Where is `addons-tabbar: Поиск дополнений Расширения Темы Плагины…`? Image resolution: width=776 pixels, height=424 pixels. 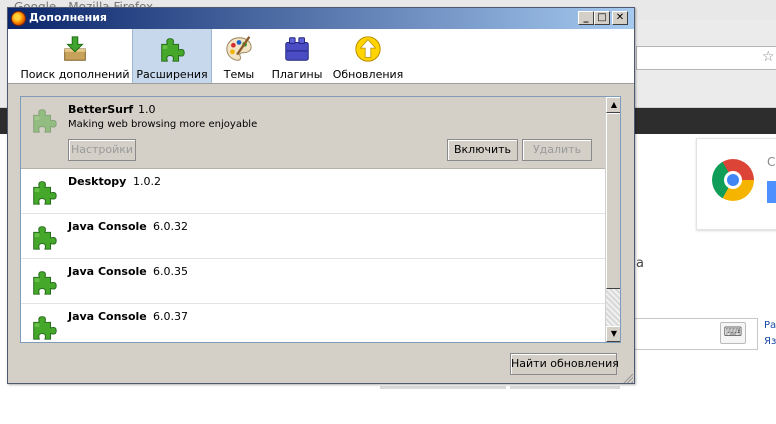 addons-tabbar: Поиск дополнений Расширения Темы Плагины… is located at coordinates (321, 56).